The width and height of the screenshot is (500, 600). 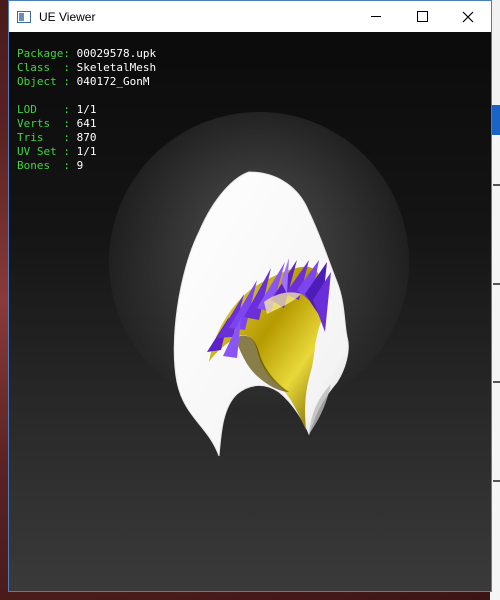 I want to click on window-title: UE Viewer, so click(x=67, y=16).